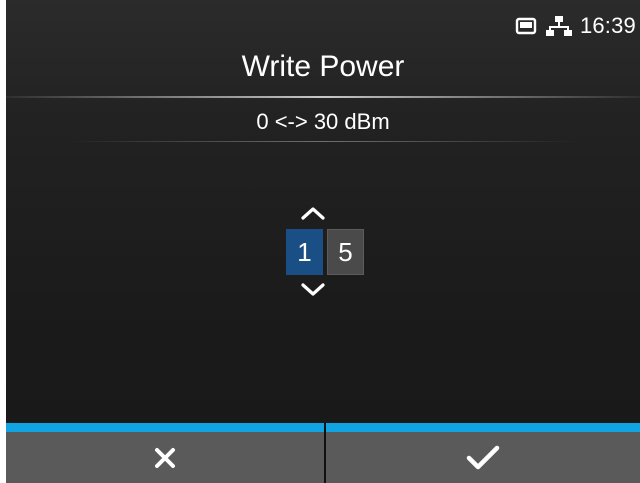  Describe the element at coordinates (526, 26) in the screenshot. I see `sd-card-icon` at that location.